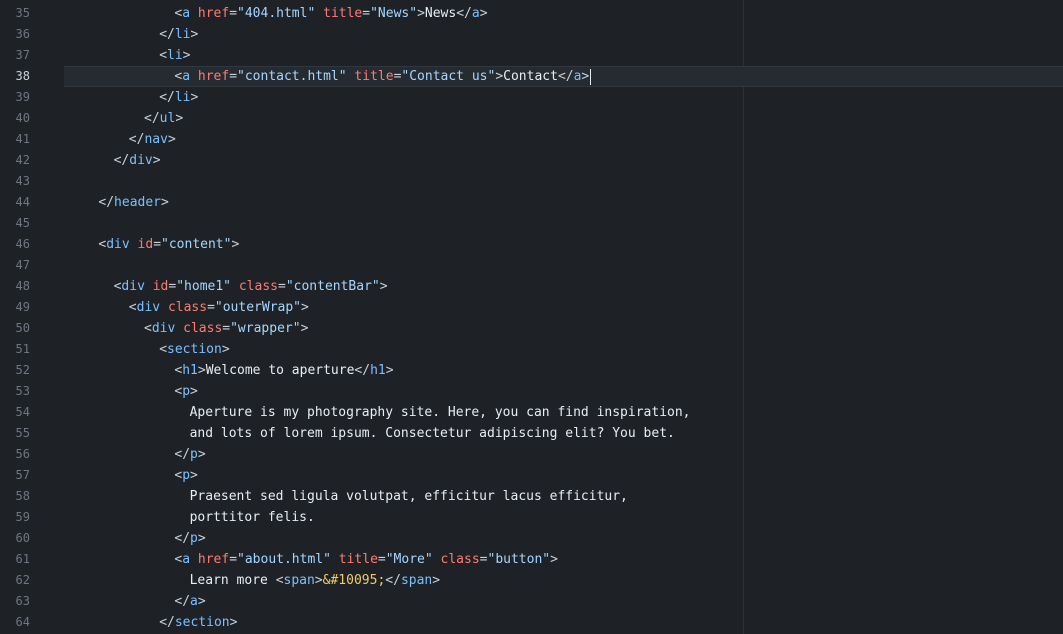 The width and height of the screenshot is (1063, 634). What do you see at coordinates (22, 244) in the screenshot?
I see `line-number: 46` at bounding box center [22, 244].